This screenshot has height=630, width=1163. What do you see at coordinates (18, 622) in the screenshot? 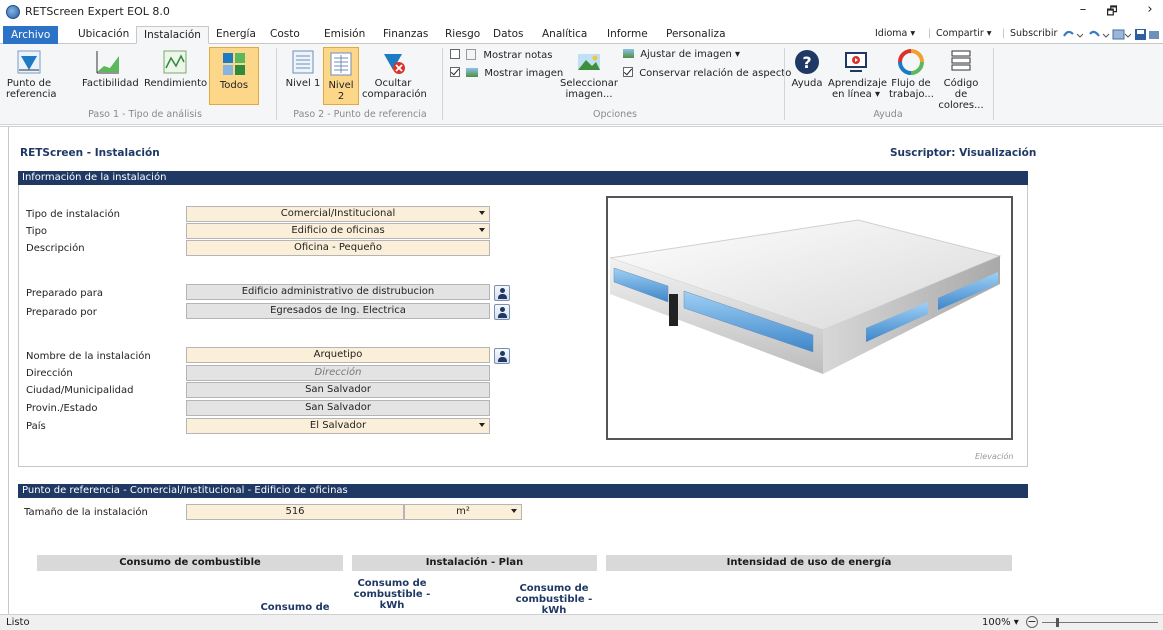
I see `status-text: Listo` at bounding box center [18, 622].